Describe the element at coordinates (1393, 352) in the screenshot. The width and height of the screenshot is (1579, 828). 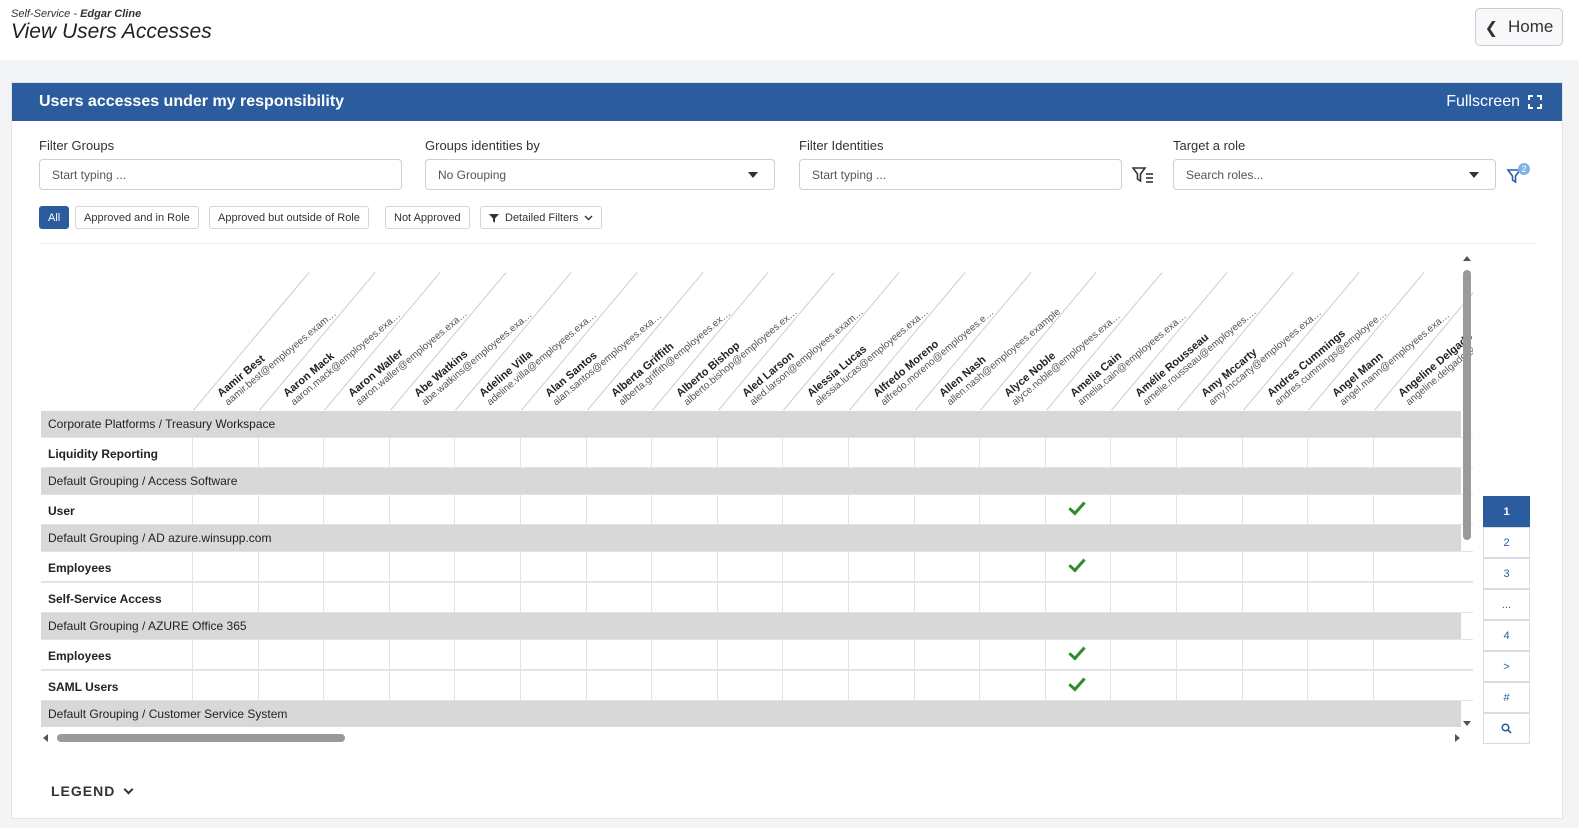
I see `user-column-header: Angel Mann angel.mann@employees.example` at that location.